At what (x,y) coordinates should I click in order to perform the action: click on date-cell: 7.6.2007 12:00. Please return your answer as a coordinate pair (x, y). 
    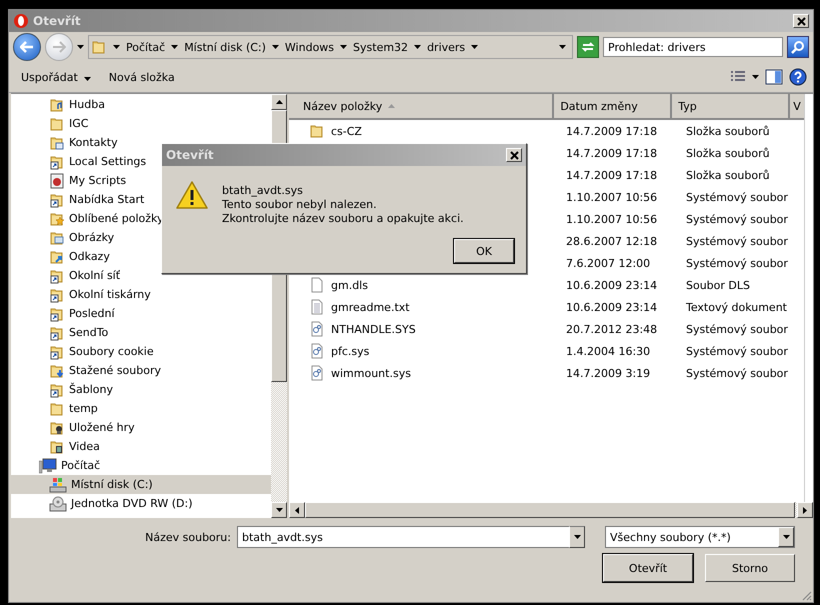
    Looking at the image, I should click on (608, 263).